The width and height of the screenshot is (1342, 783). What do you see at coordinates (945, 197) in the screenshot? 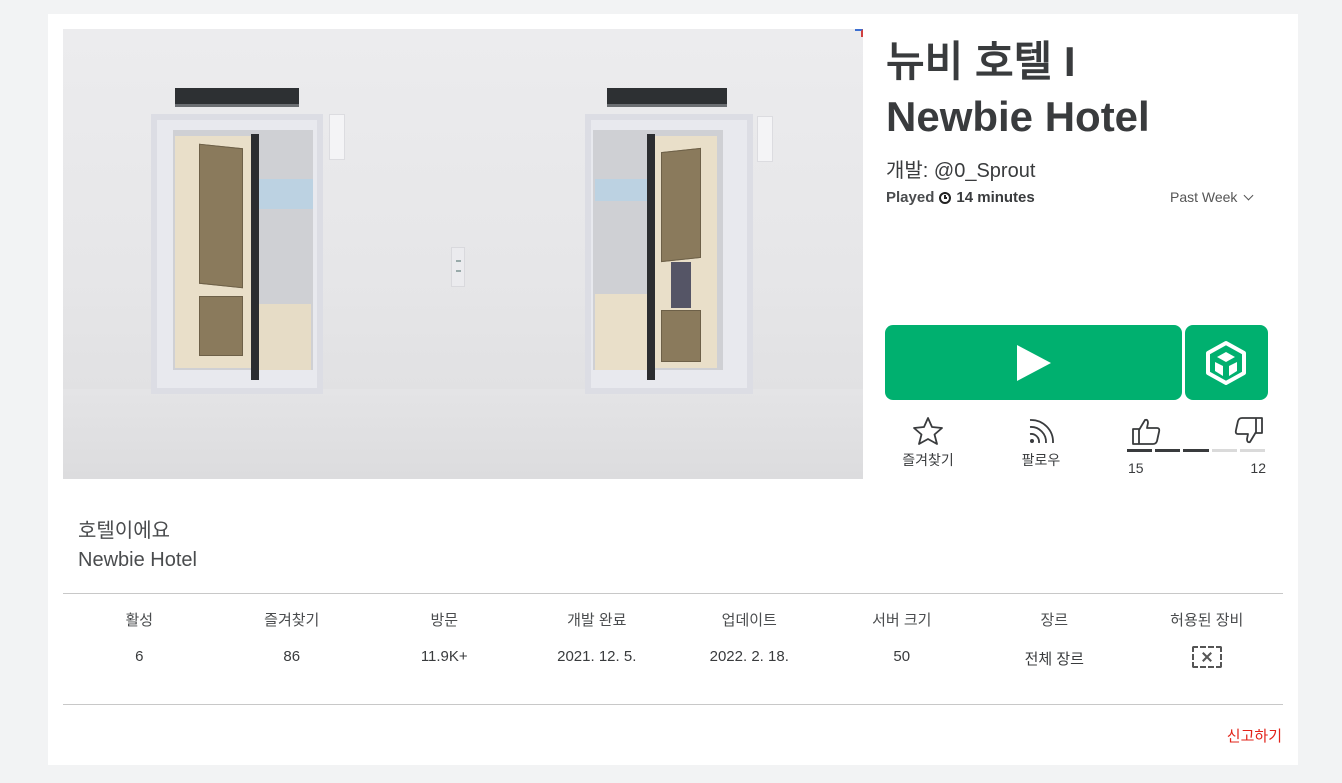
I see `clock-icon` at bounding box center [945, 197].